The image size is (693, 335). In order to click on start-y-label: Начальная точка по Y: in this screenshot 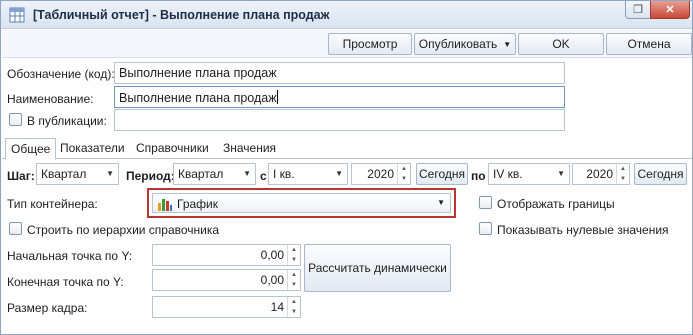, I will do `click(70, 256)`.